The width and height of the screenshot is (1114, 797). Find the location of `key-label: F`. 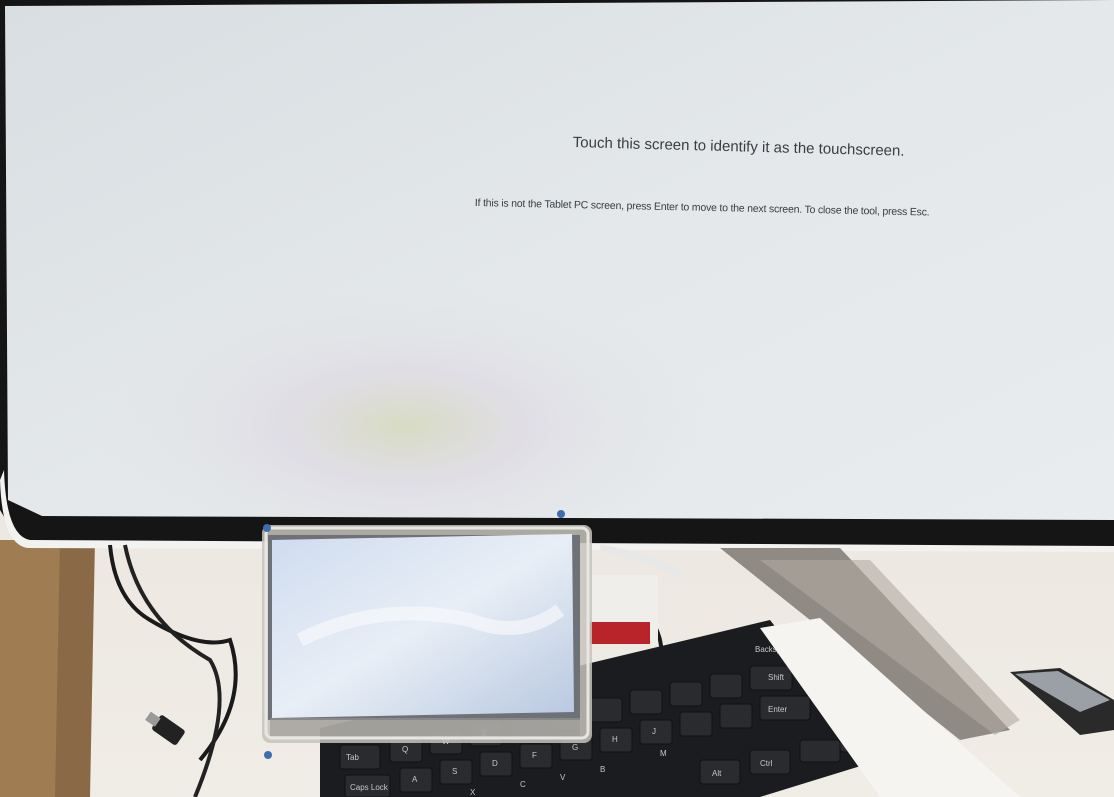

key-label: F is located at coordinates (534, 755).